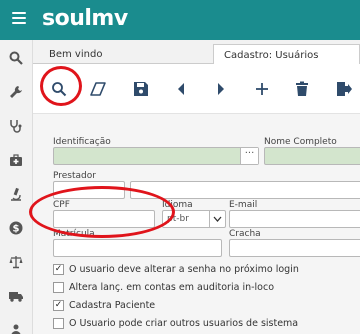 This screenshot has height=334, width=360. What do you see at coordinates (294, 248) in the screenshot?
I see `cracha-field` at bounding box center [294, 248].